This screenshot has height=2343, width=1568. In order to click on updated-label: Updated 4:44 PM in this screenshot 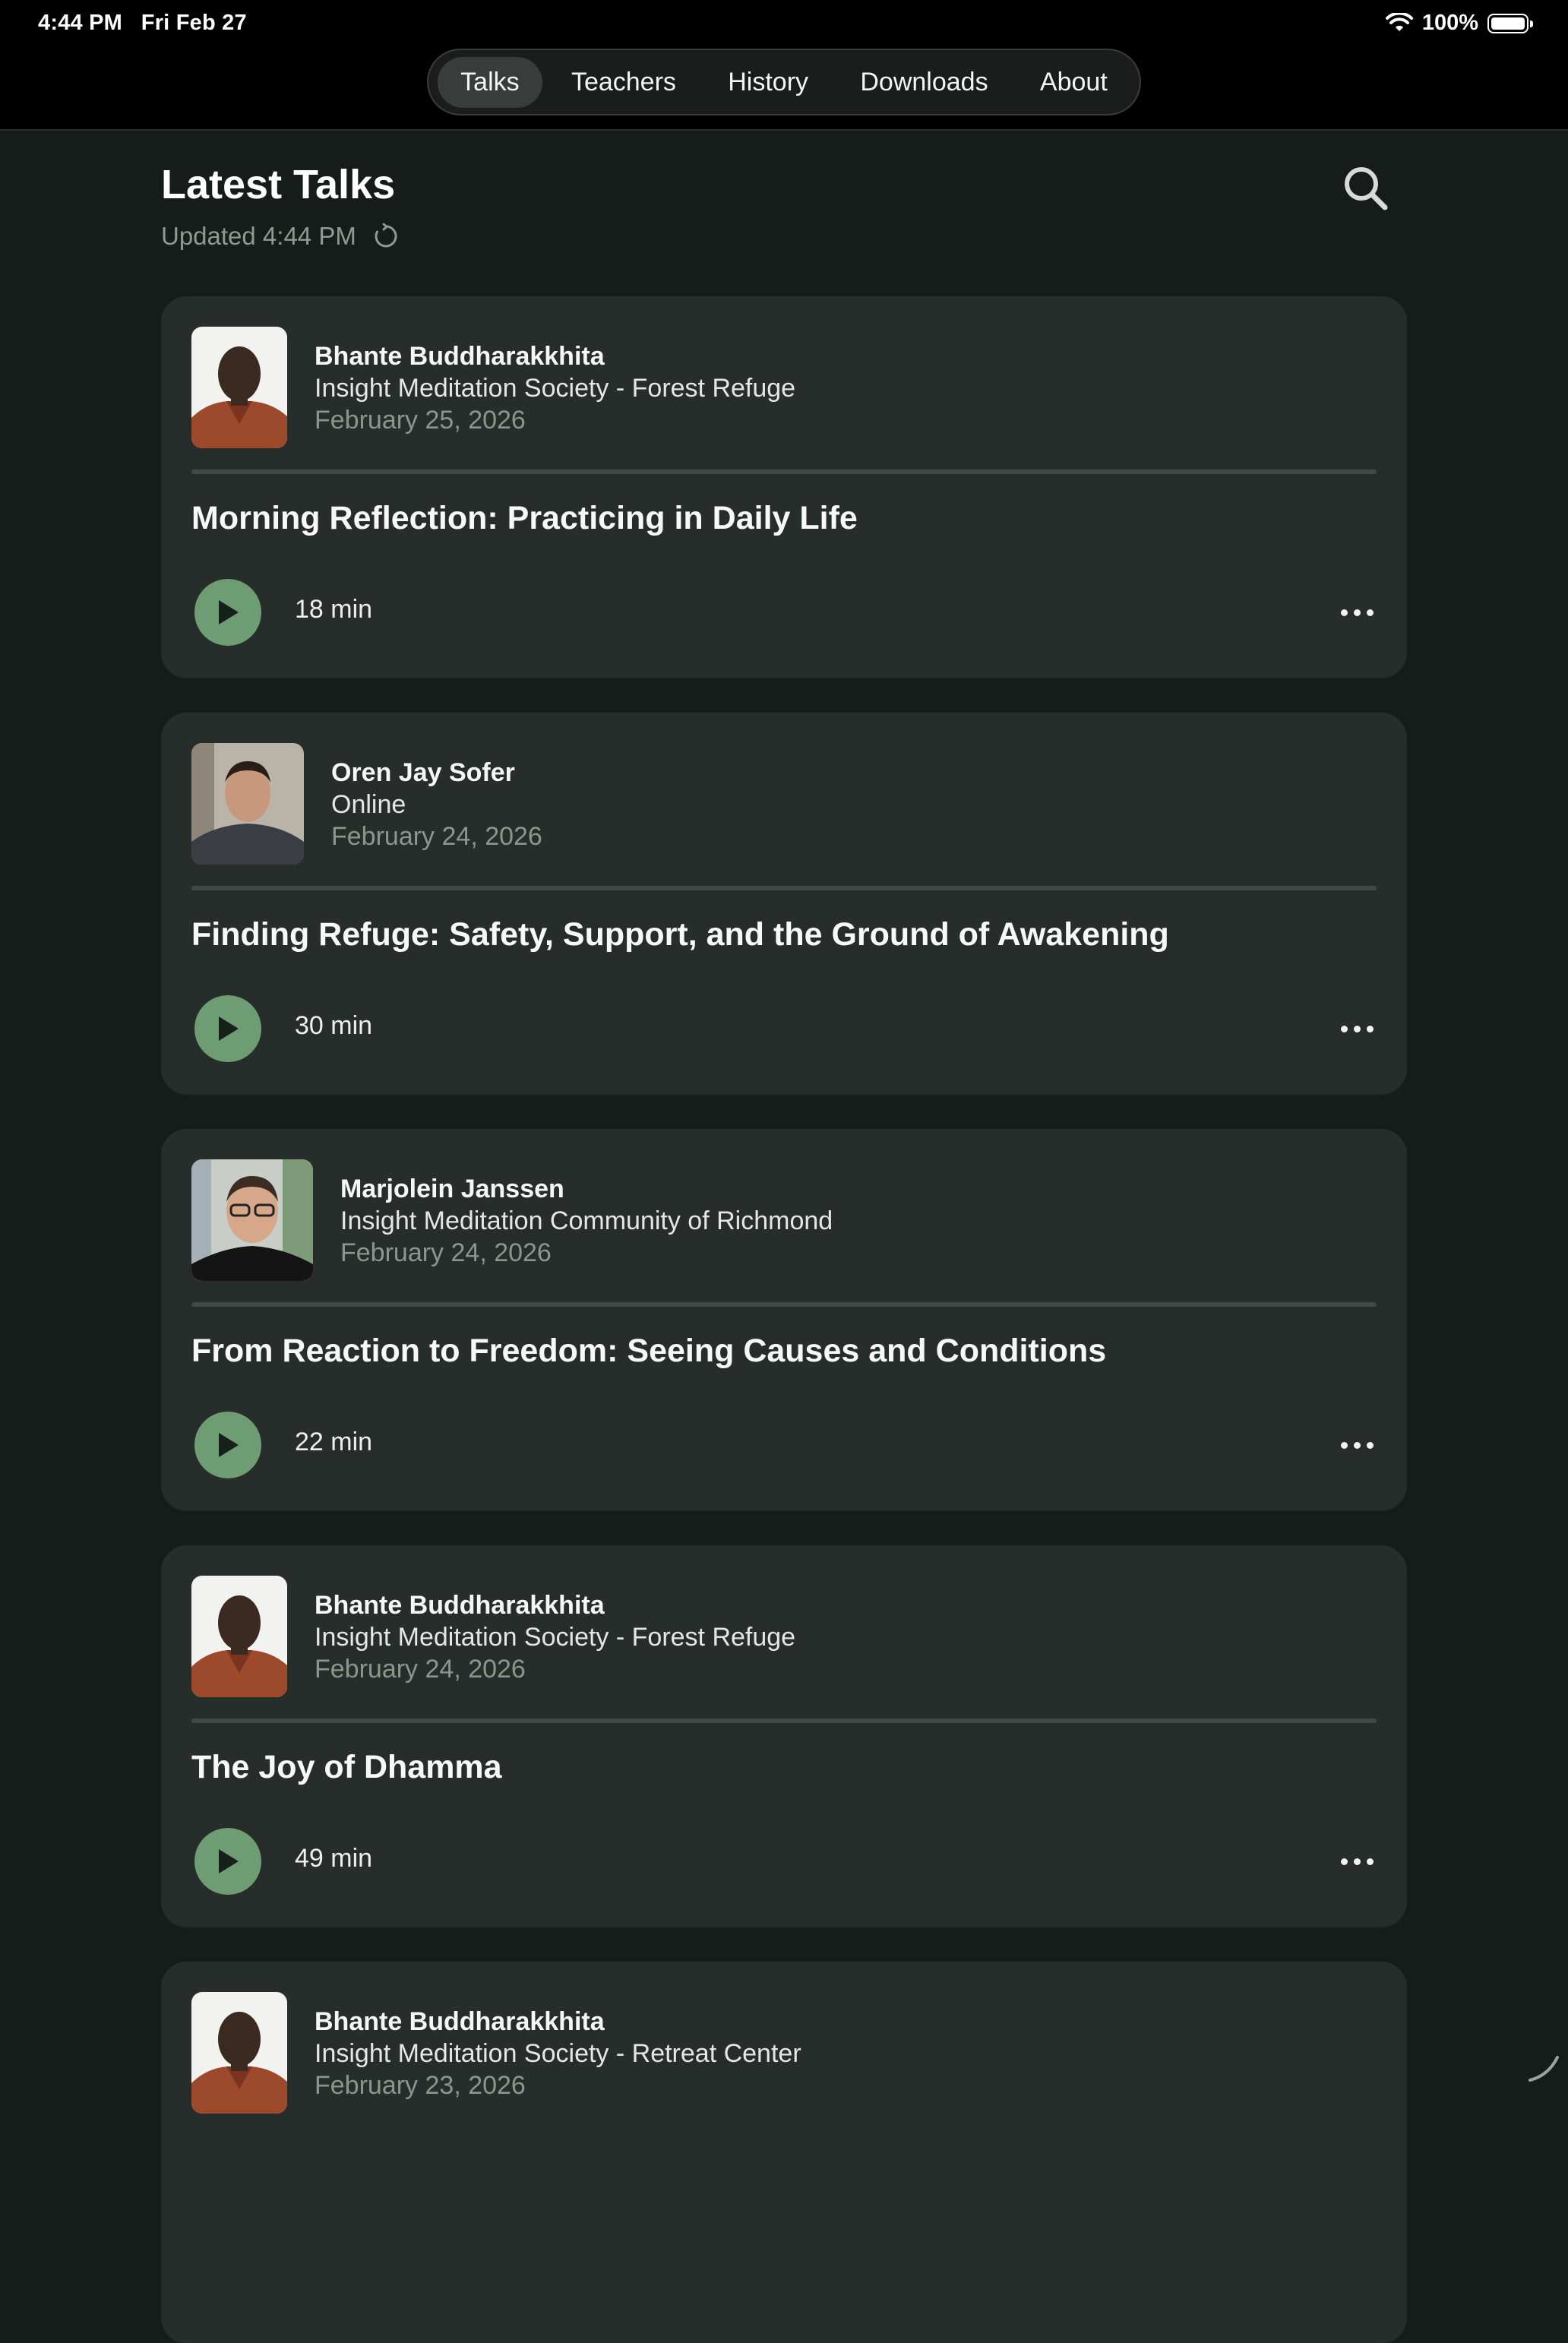, I will do `click(258, 236)`.